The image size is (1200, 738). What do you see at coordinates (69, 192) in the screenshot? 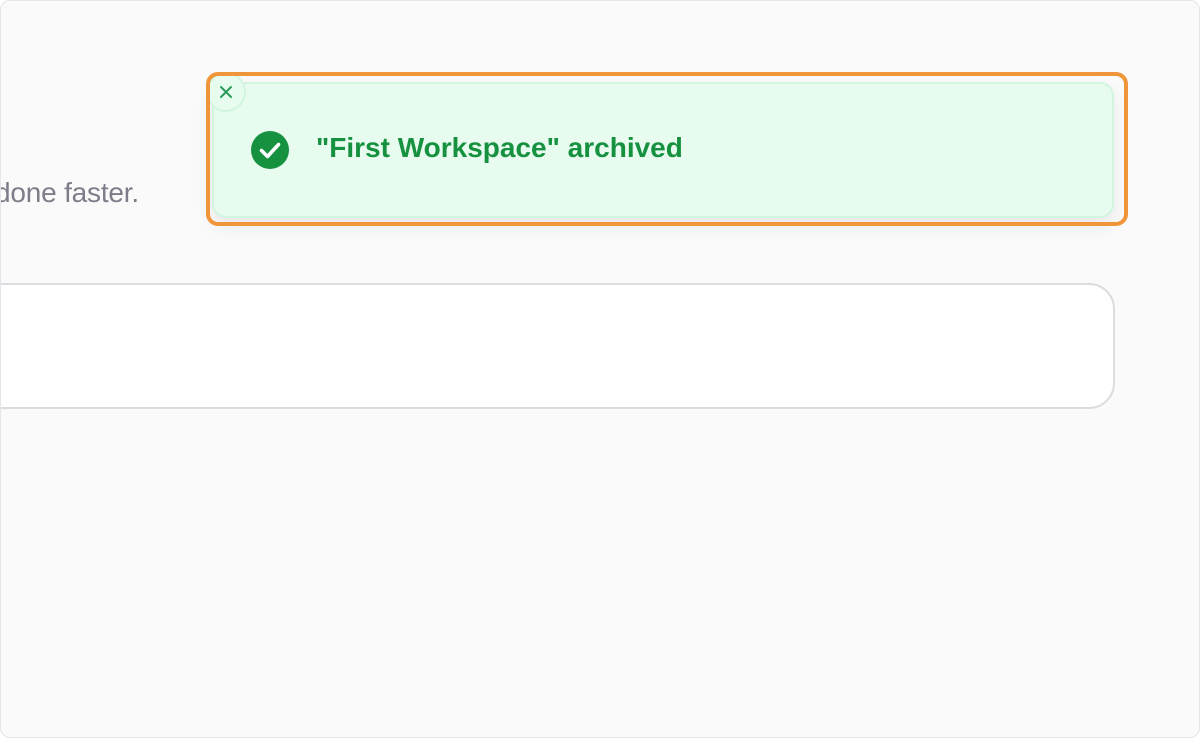
I see `page-subtitle: done faster.` at bounding box center [69, 192].